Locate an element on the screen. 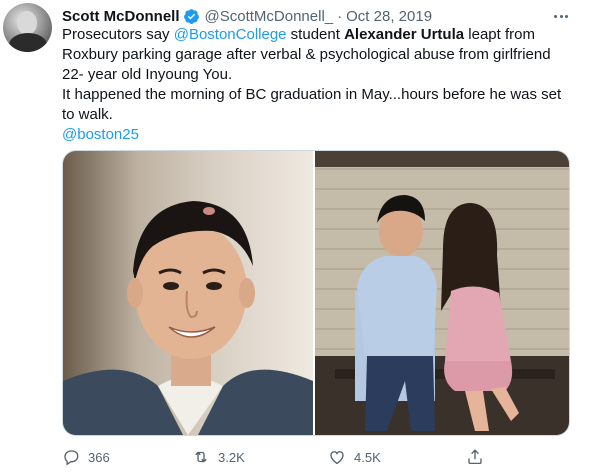 This screenshot has height=473, width=594. retweet-count: 3.2K is located at coordinates (231, 457).